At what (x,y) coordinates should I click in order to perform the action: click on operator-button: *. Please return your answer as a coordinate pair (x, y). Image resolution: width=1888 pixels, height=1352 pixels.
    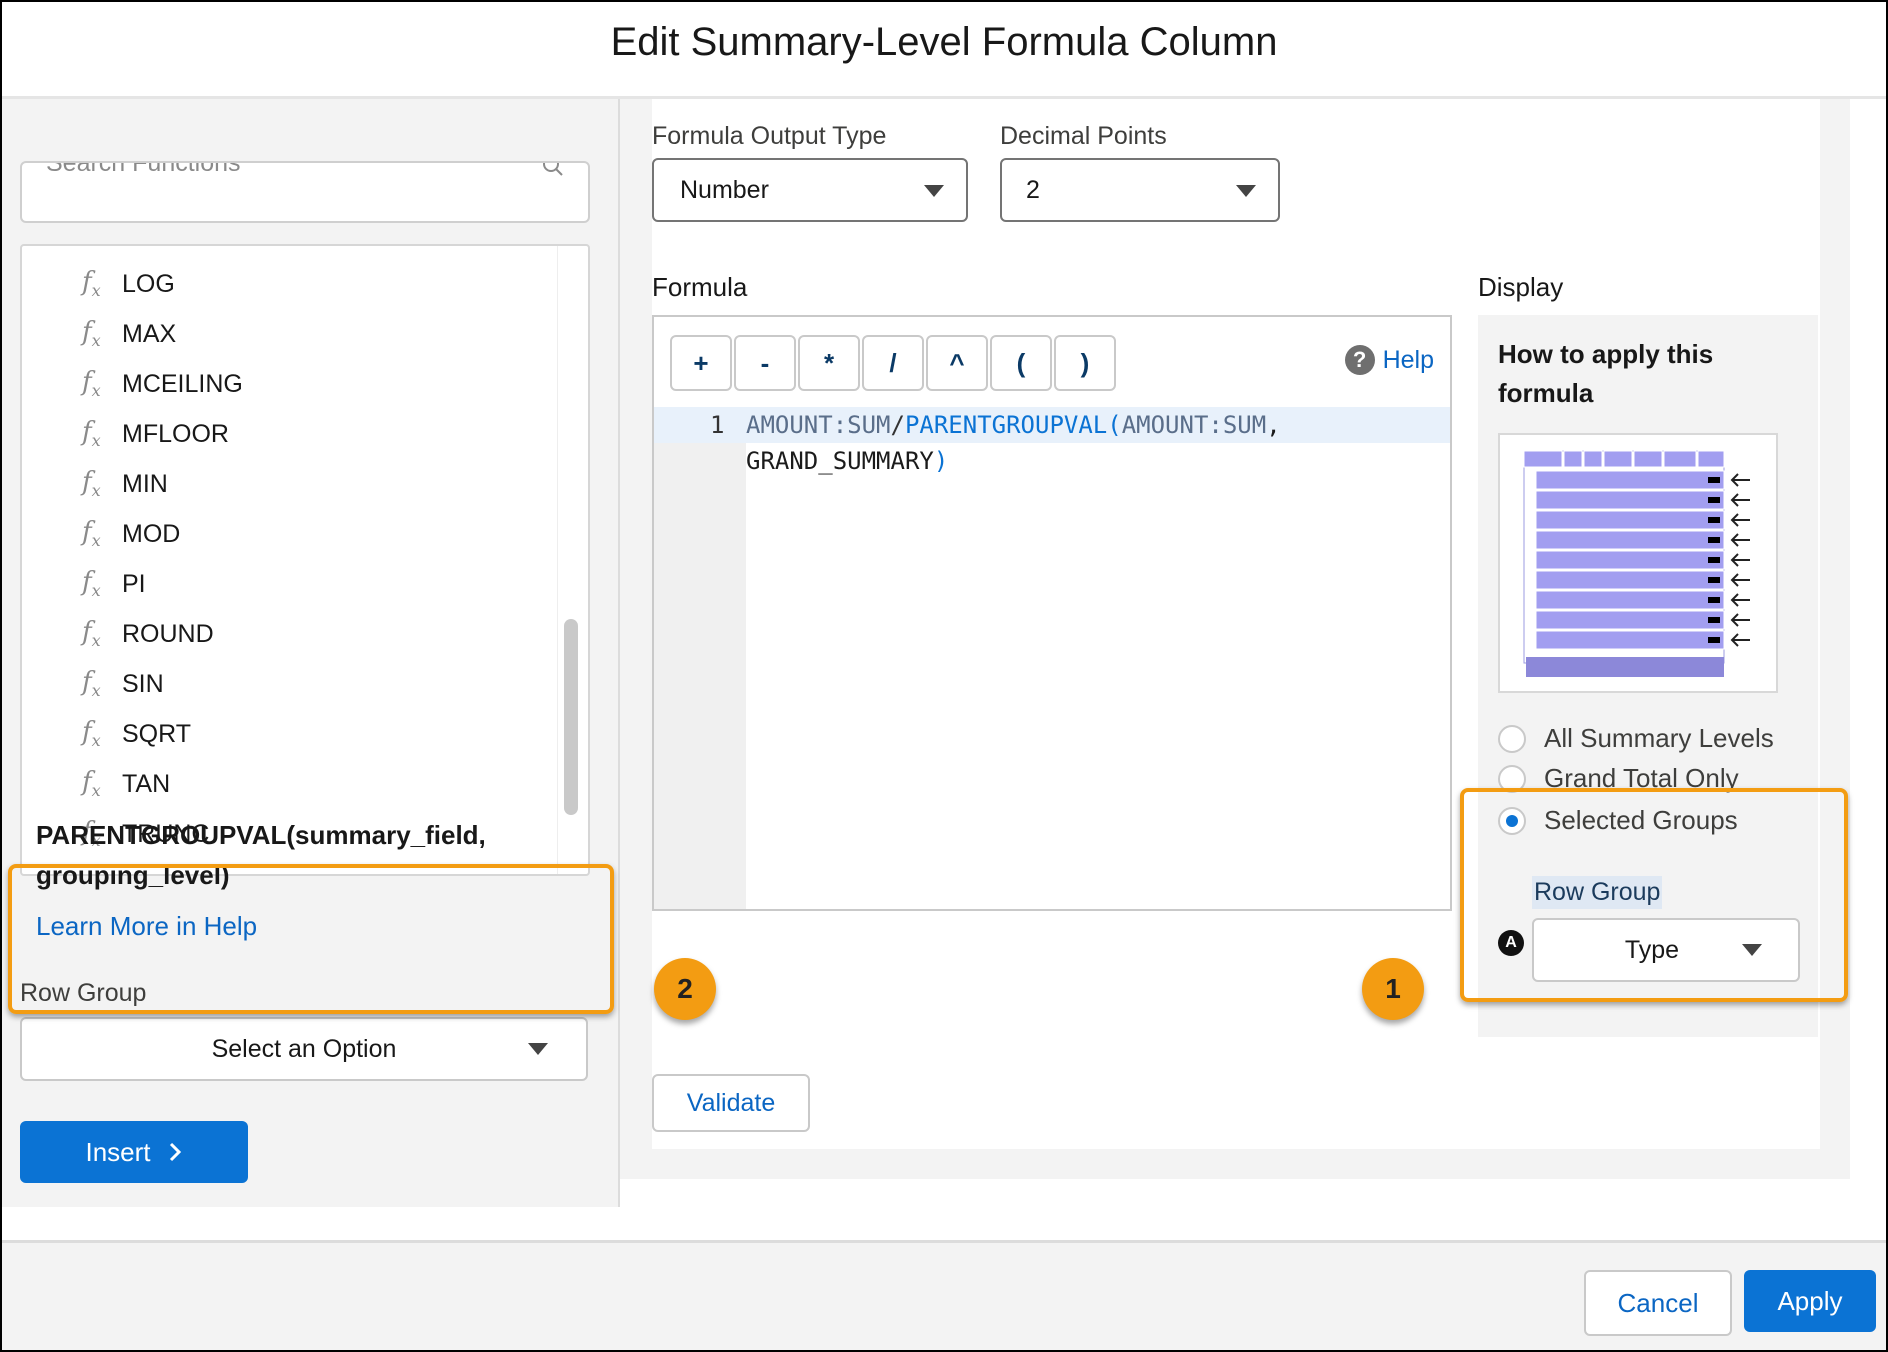
    Looking at the image, I should click on (829, 363).